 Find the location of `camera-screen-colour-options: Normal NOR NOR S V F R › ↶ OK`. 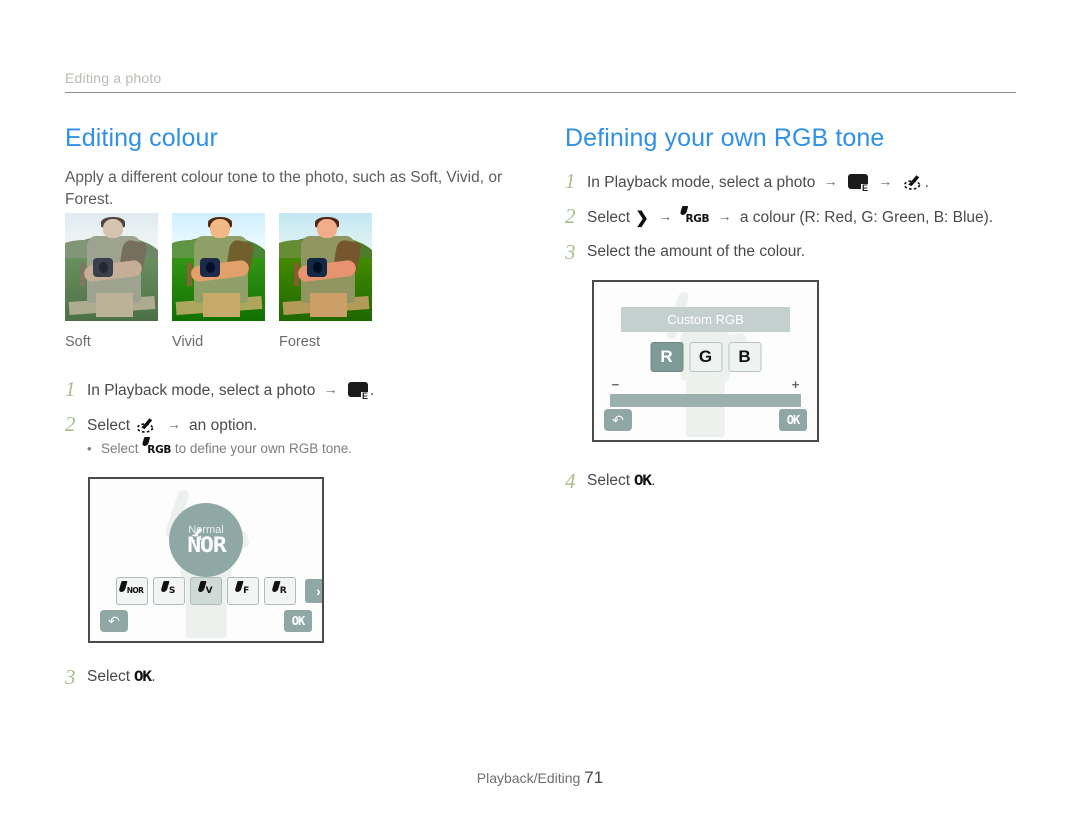

camera-screen-colour-options: Normal NOR NOR S V F R › ↶ OK is located at coordinates (206, 560).